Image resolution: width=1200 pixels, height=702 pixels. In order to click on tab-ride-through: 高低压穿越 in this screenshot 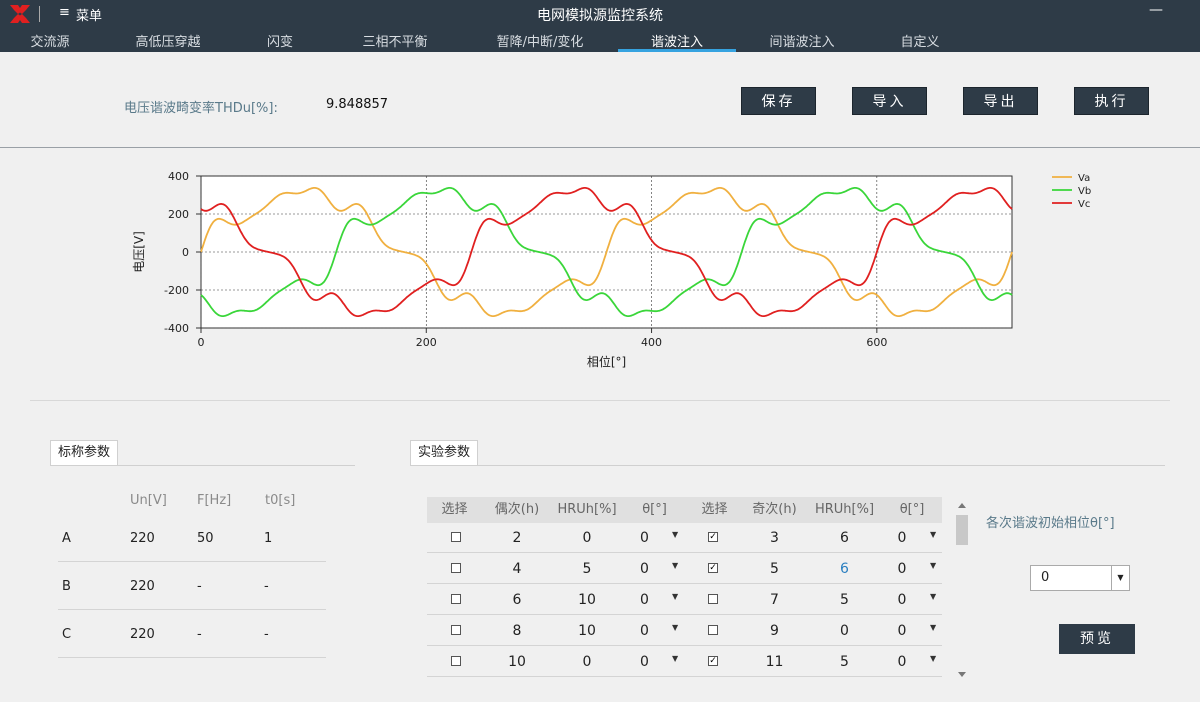, I will do `click(168, 40)`.